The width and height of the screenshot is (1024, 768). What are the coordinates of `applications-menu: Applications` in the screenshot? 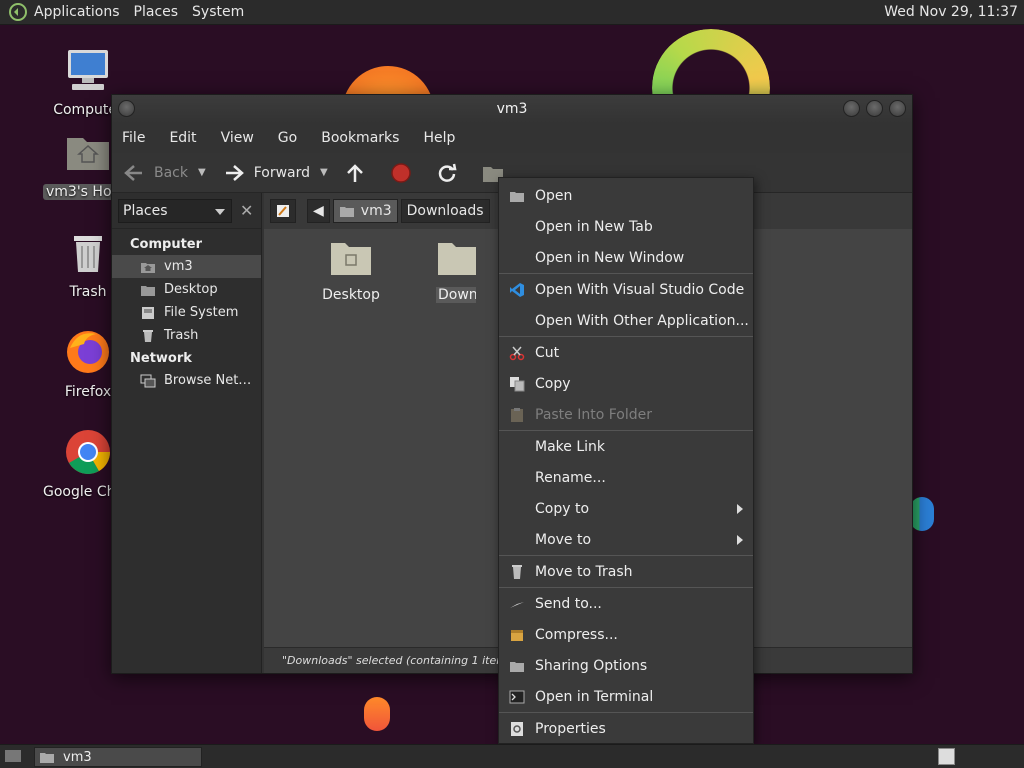 It's located at (77, 12).